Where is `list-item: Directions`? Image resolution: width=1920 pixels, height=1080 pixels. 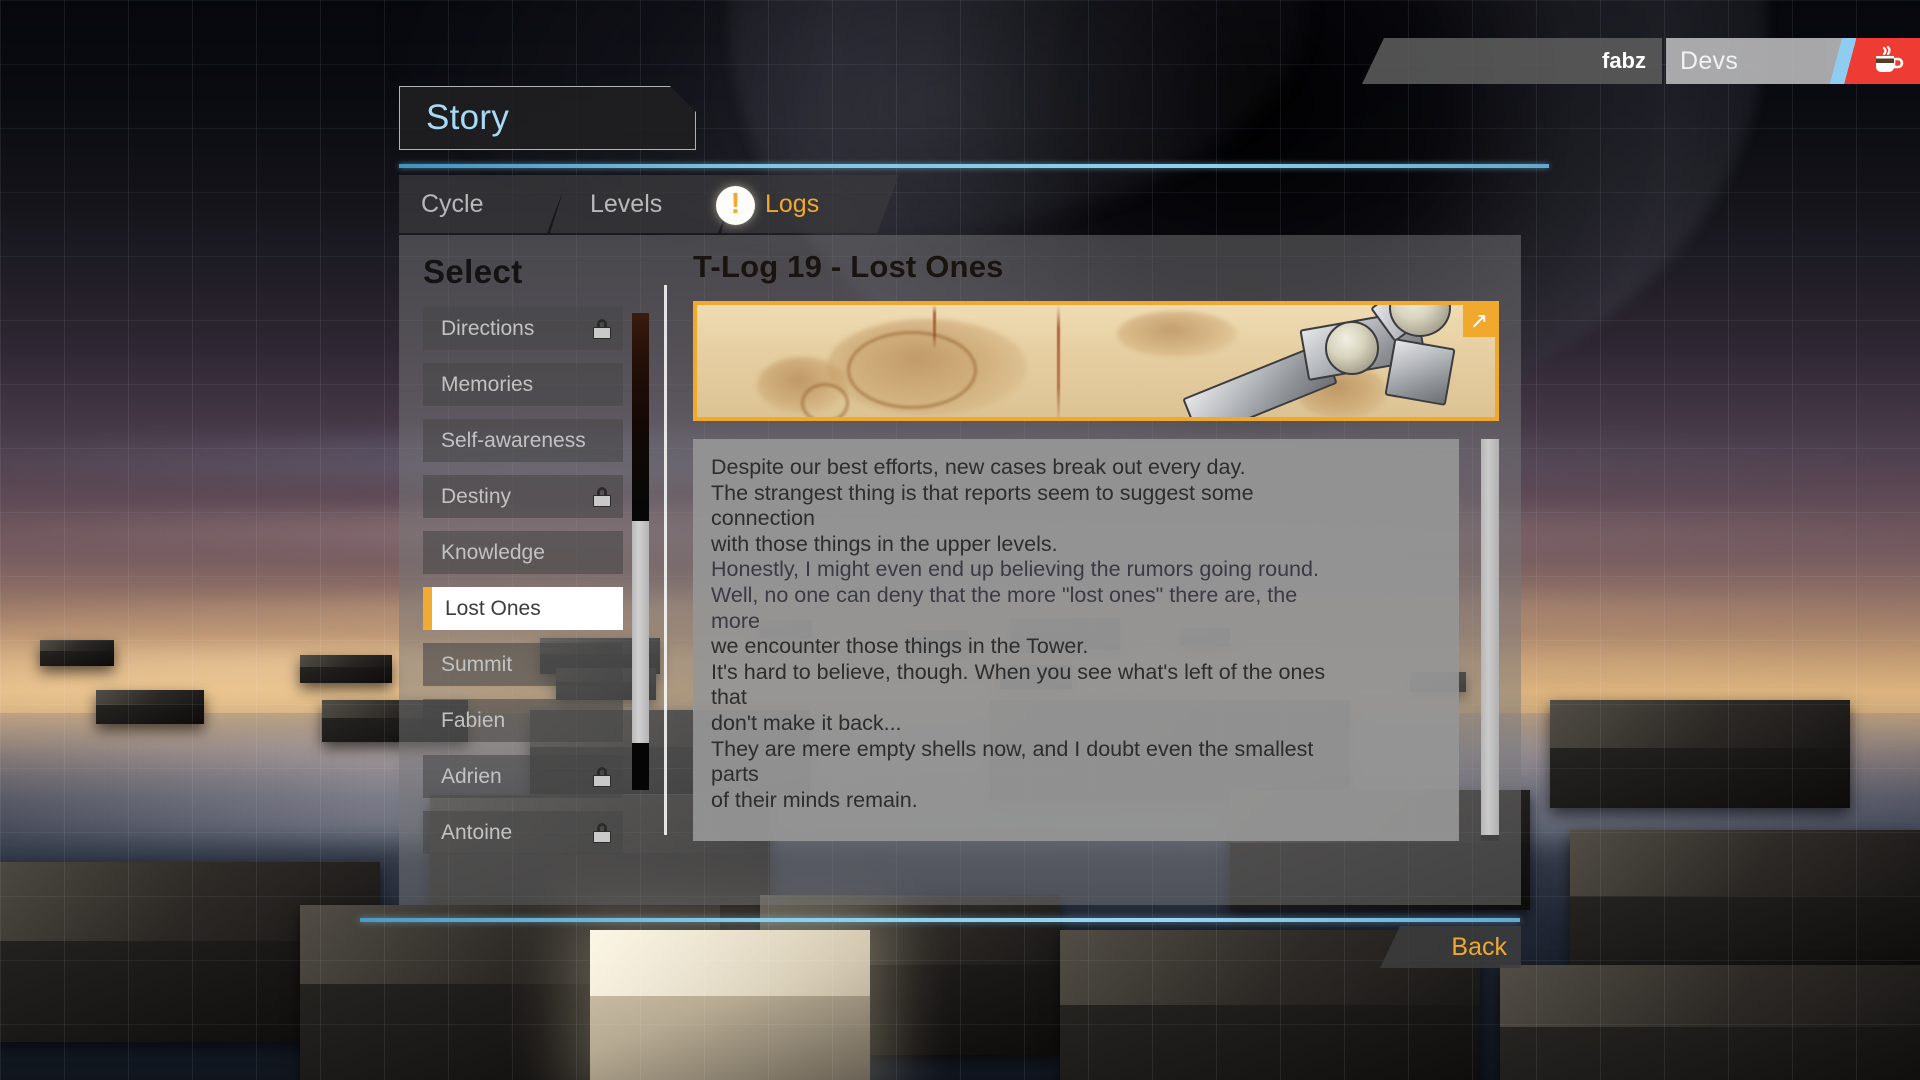 list-item: Directions is located at coordinates (523, 328).